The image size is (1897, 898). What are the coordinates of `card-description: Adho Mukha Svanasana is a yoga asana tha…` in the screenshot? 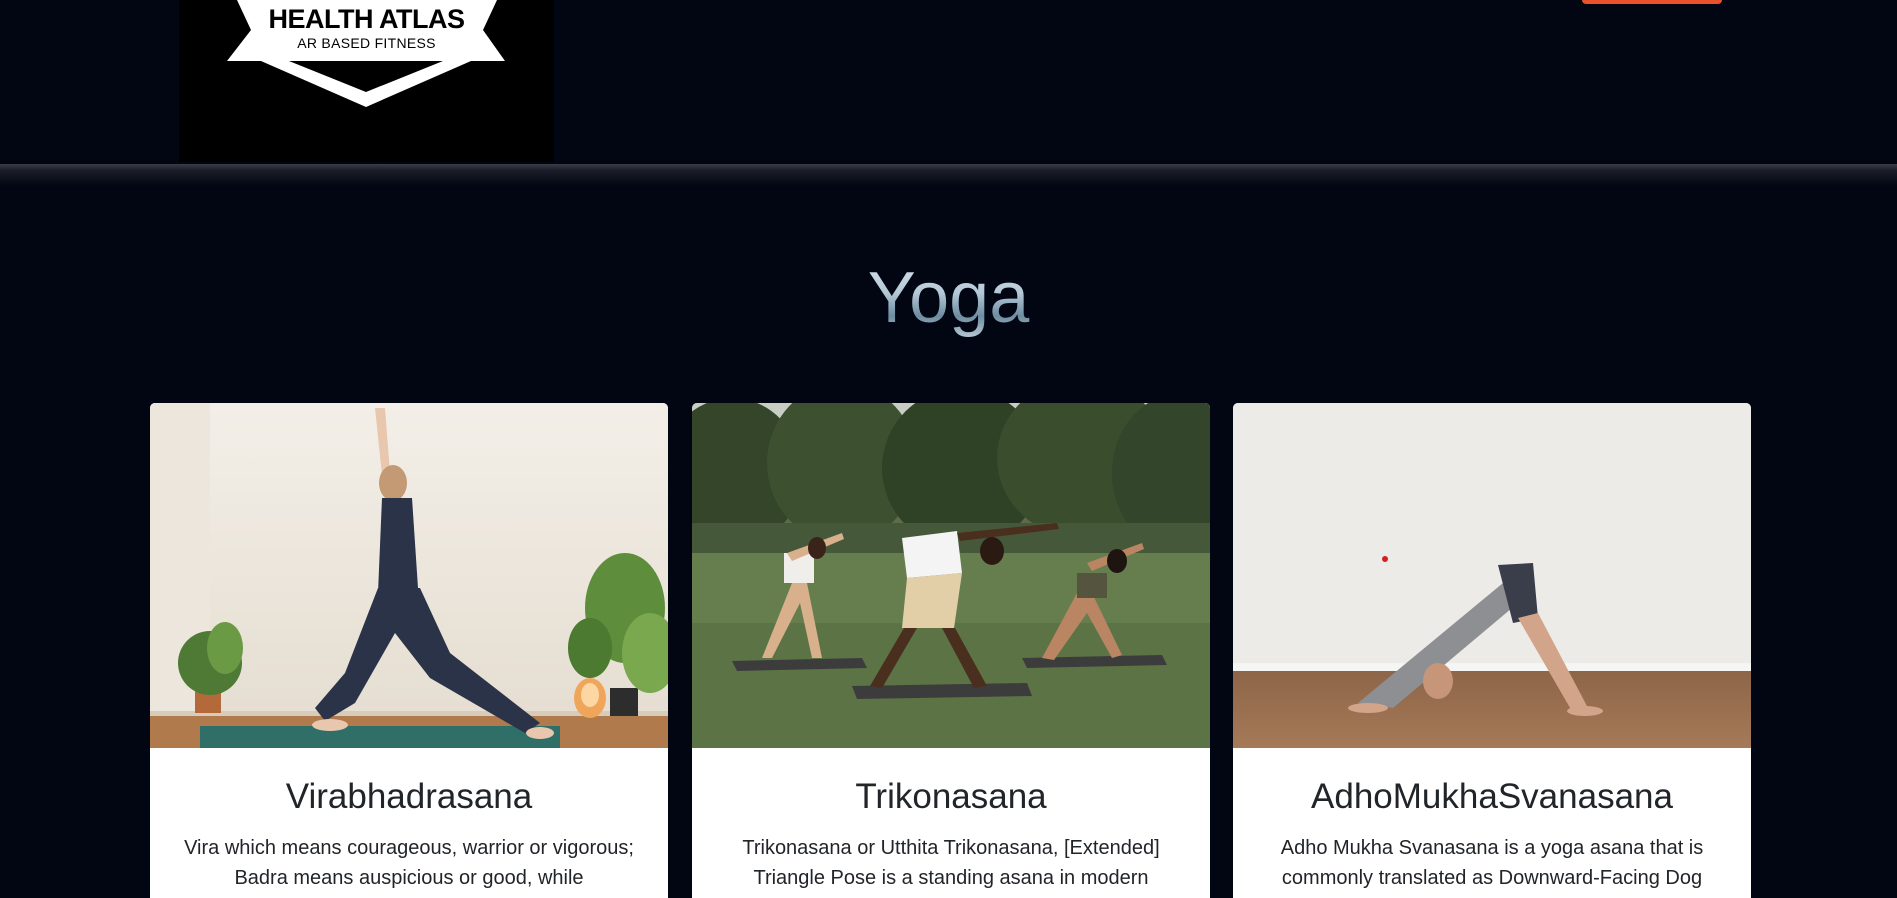 It's located at (1492, 863).